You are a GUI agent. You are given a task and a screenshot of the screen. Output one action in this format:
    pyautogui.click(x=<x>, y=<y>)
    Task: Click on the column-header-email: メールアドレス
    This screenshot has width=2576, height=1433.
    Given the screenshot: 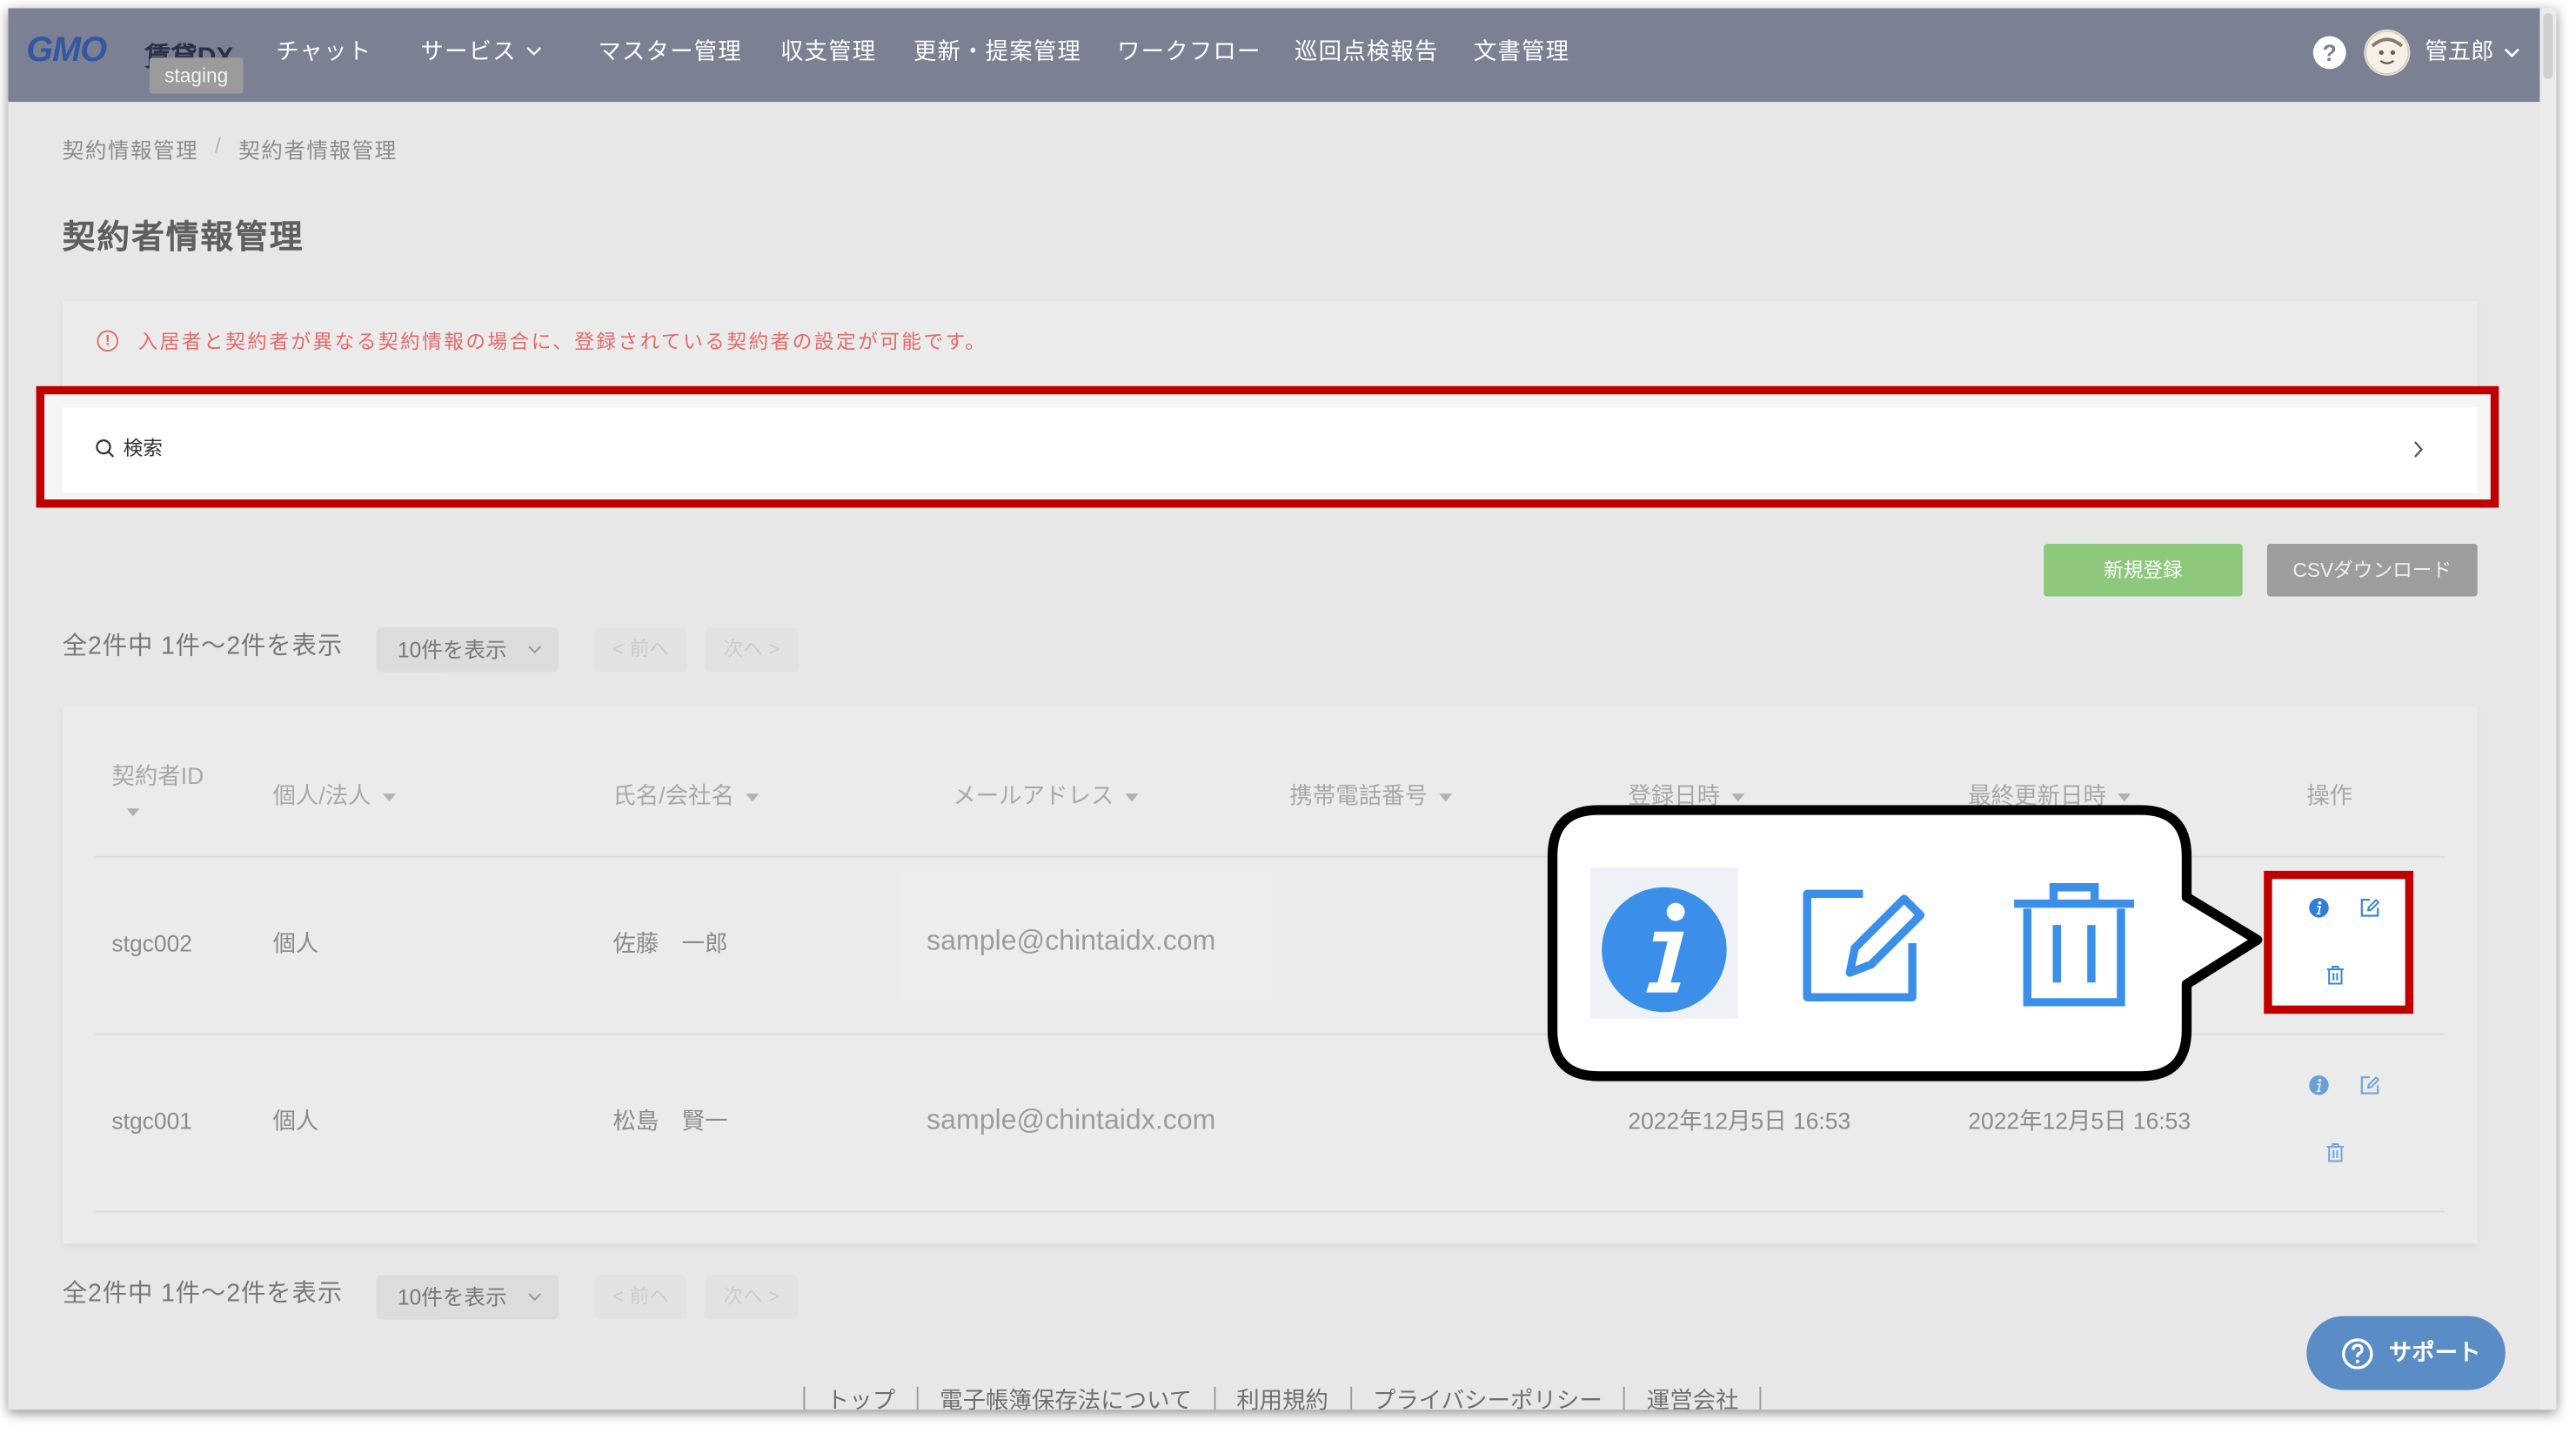 What is the action you would take?
    pyautogui.click(x=1046, y=795)
    